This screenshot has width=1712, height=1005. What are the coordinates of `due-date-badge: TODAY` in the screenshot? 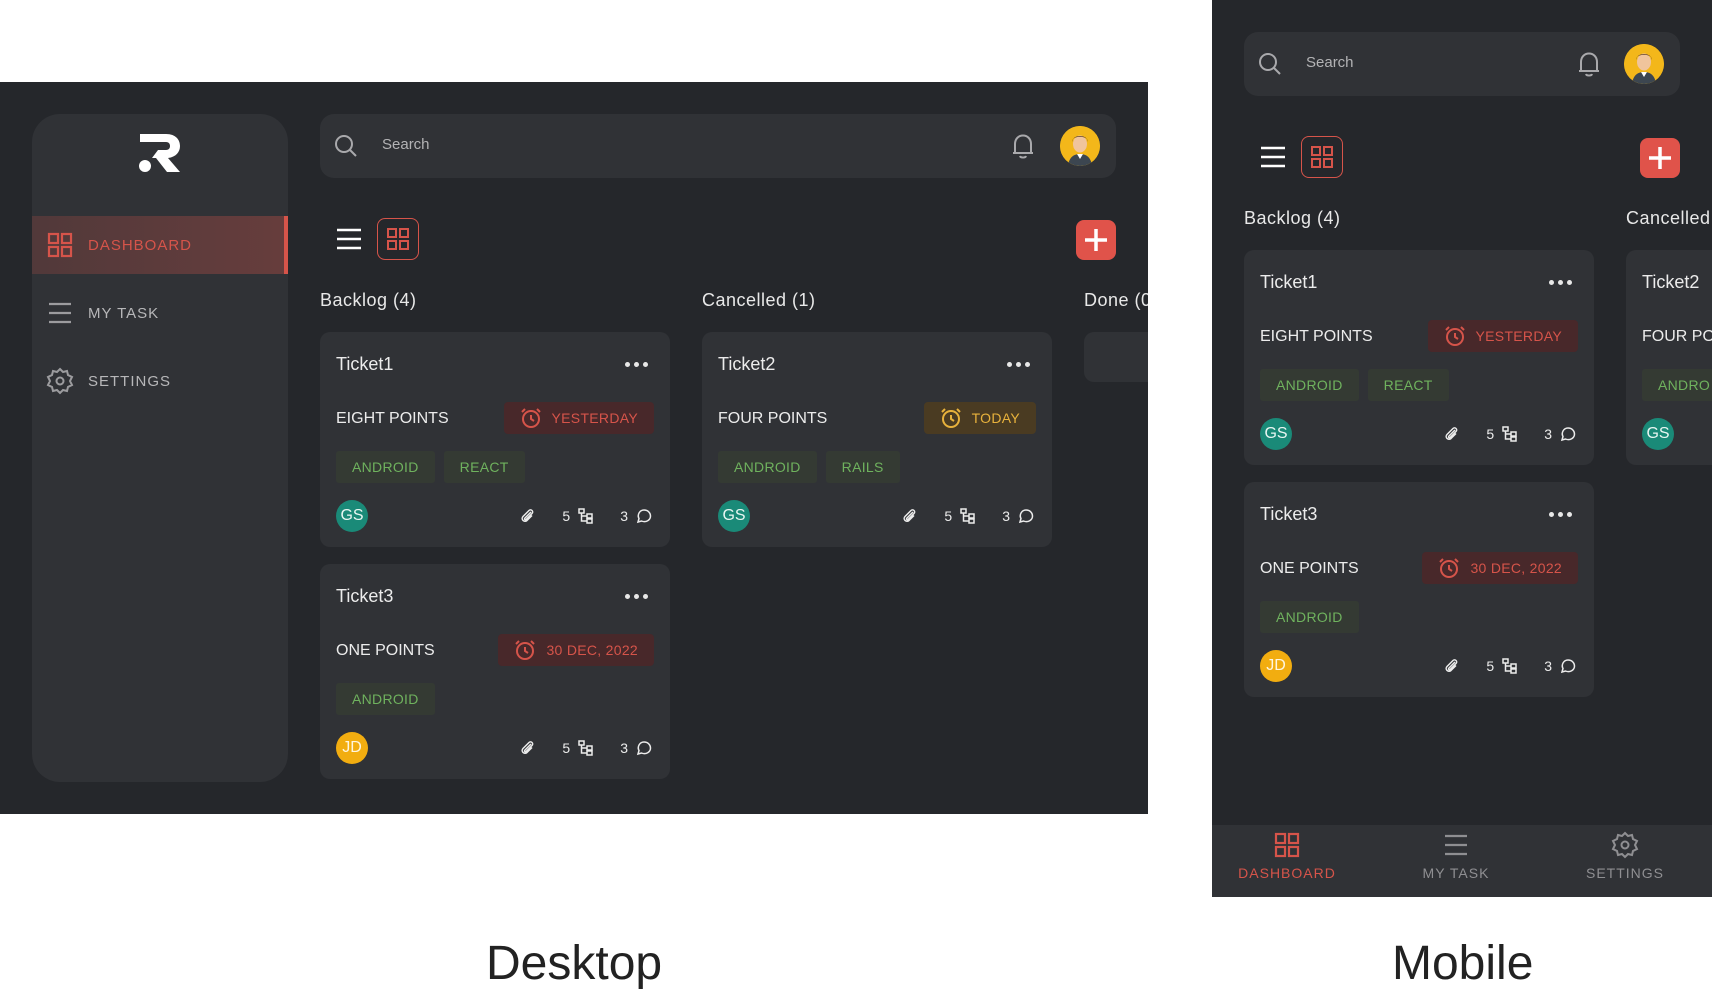 It's located at (979, 418).